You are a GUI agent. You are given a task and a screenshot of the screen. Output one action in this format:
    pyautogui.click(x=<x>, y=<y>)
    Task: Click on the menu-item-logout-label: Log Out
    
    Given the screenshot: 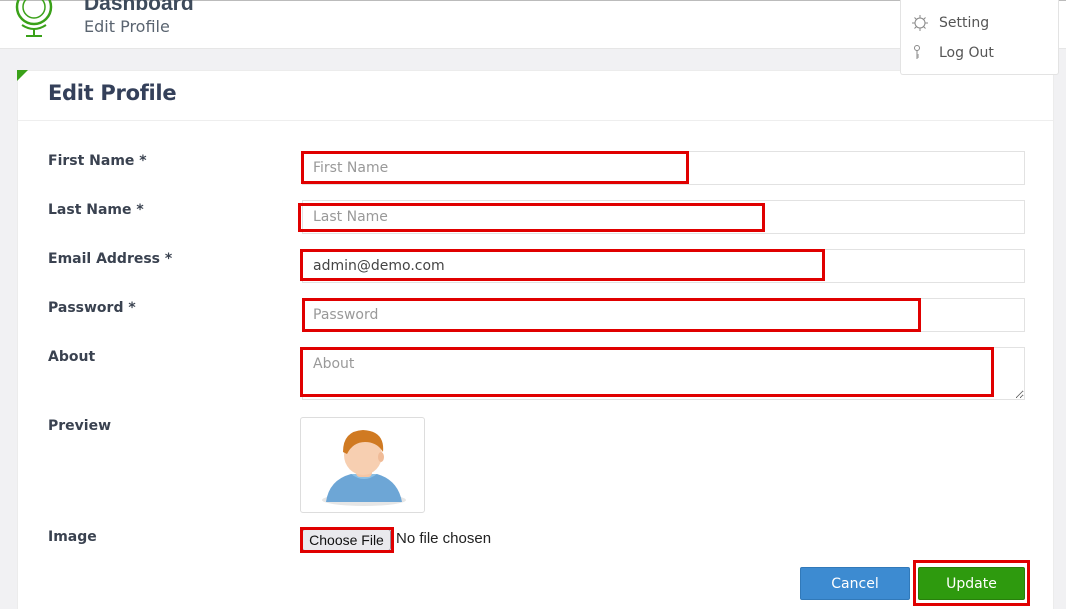 What is the action you would take?
    pyautogui.click(x=966, y=53)
    